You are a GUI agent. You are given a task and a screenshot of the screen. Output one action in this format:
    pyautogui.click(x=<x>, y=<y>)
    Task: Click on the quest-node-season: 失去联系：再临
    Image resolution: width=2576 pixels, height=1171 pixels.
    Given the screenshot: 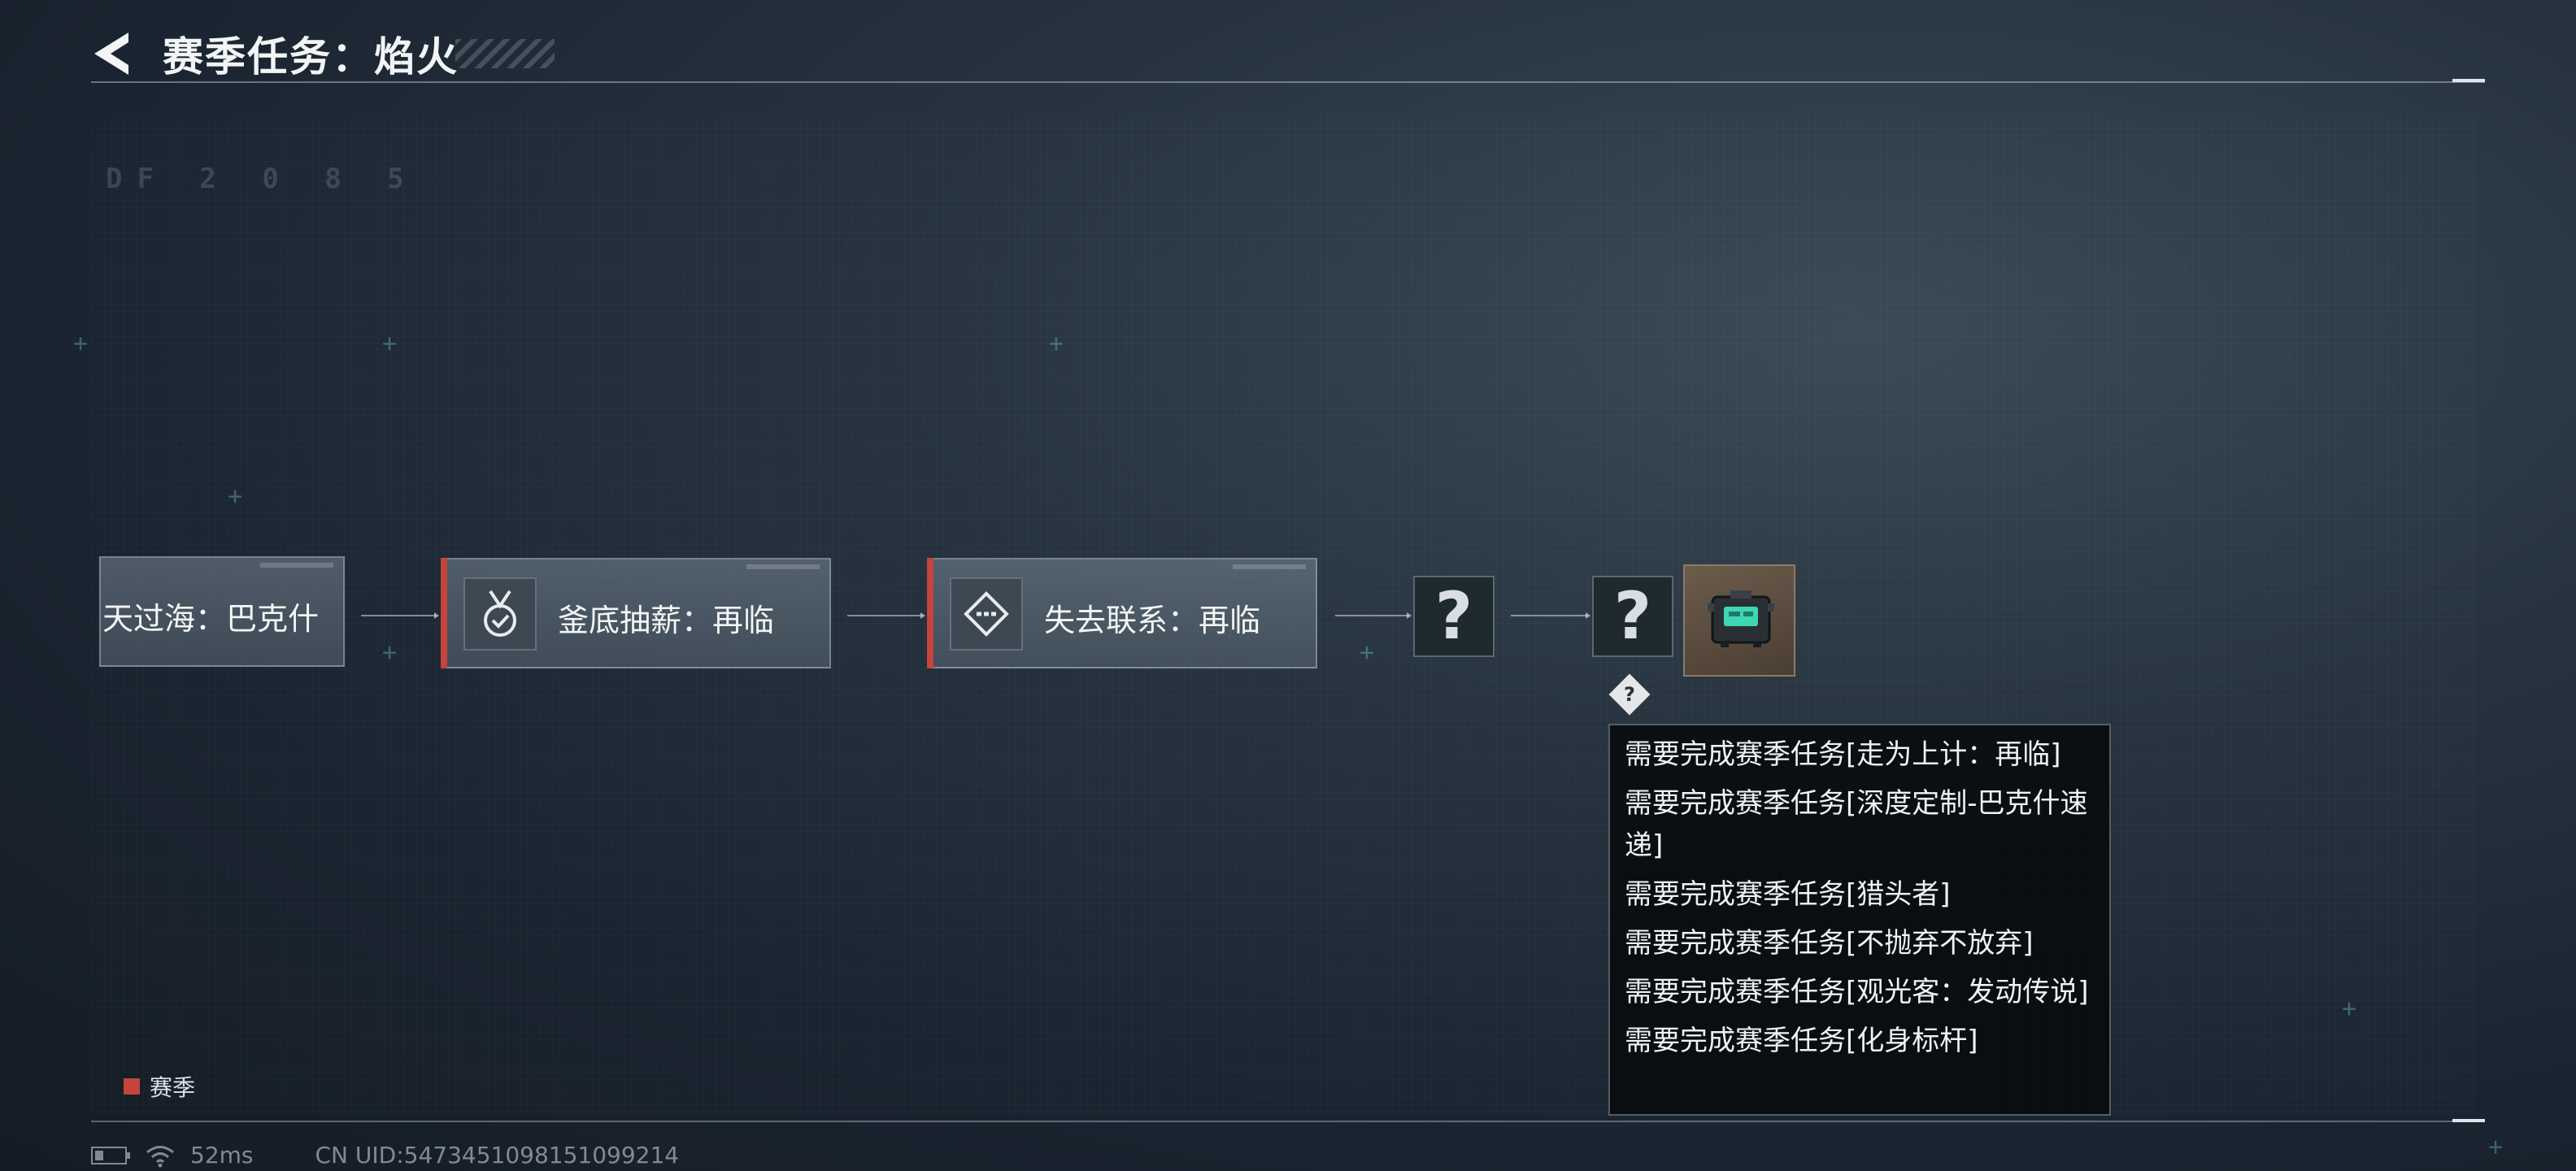 What is the action you would take?
    pyautogui.click(x=1122, y=613)
    